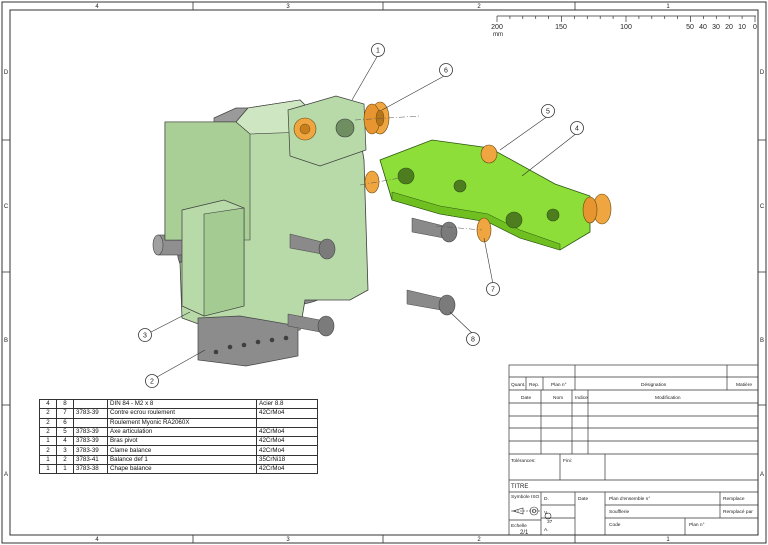 The height and width of the screenshot is (545, 768). What do you see at coordinates (762, 341) in the screenshot?
I see `zone-row-right-3: B` at bounding box center [762, 341].